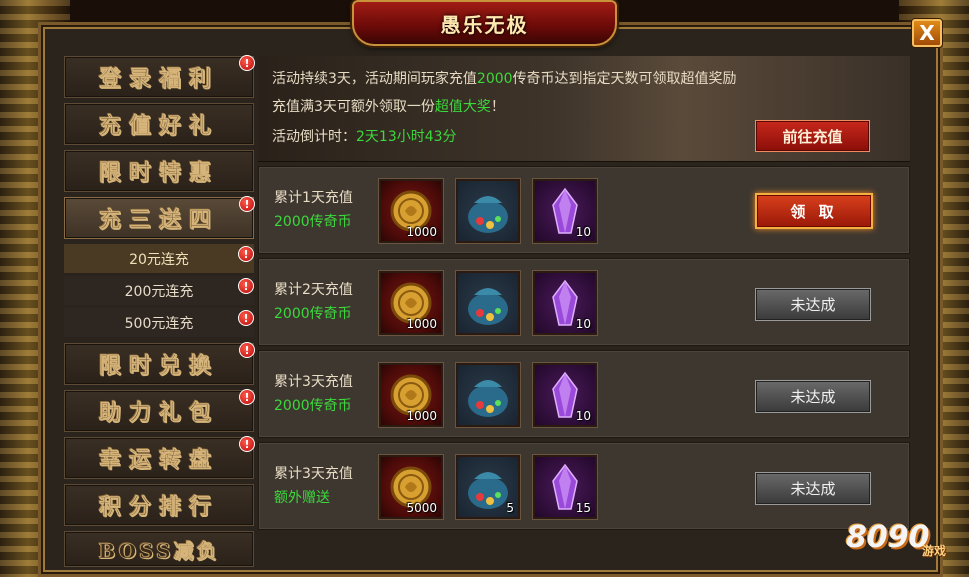 Image resolution: width=969 pixels, height=577 pixels. Describe the element at coordinates (497, 107) in the screenshot. I see `bonus-text: ！` at that location.